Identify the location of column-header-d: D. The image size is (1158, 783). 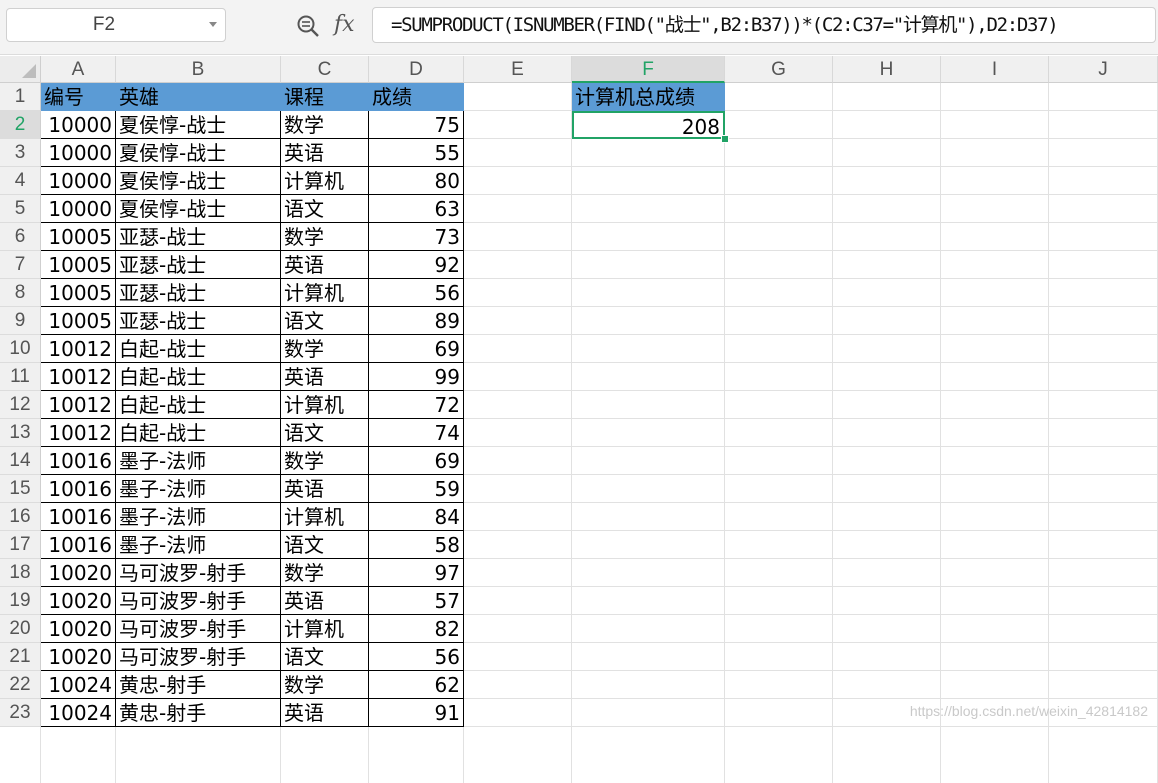
(416, 69).